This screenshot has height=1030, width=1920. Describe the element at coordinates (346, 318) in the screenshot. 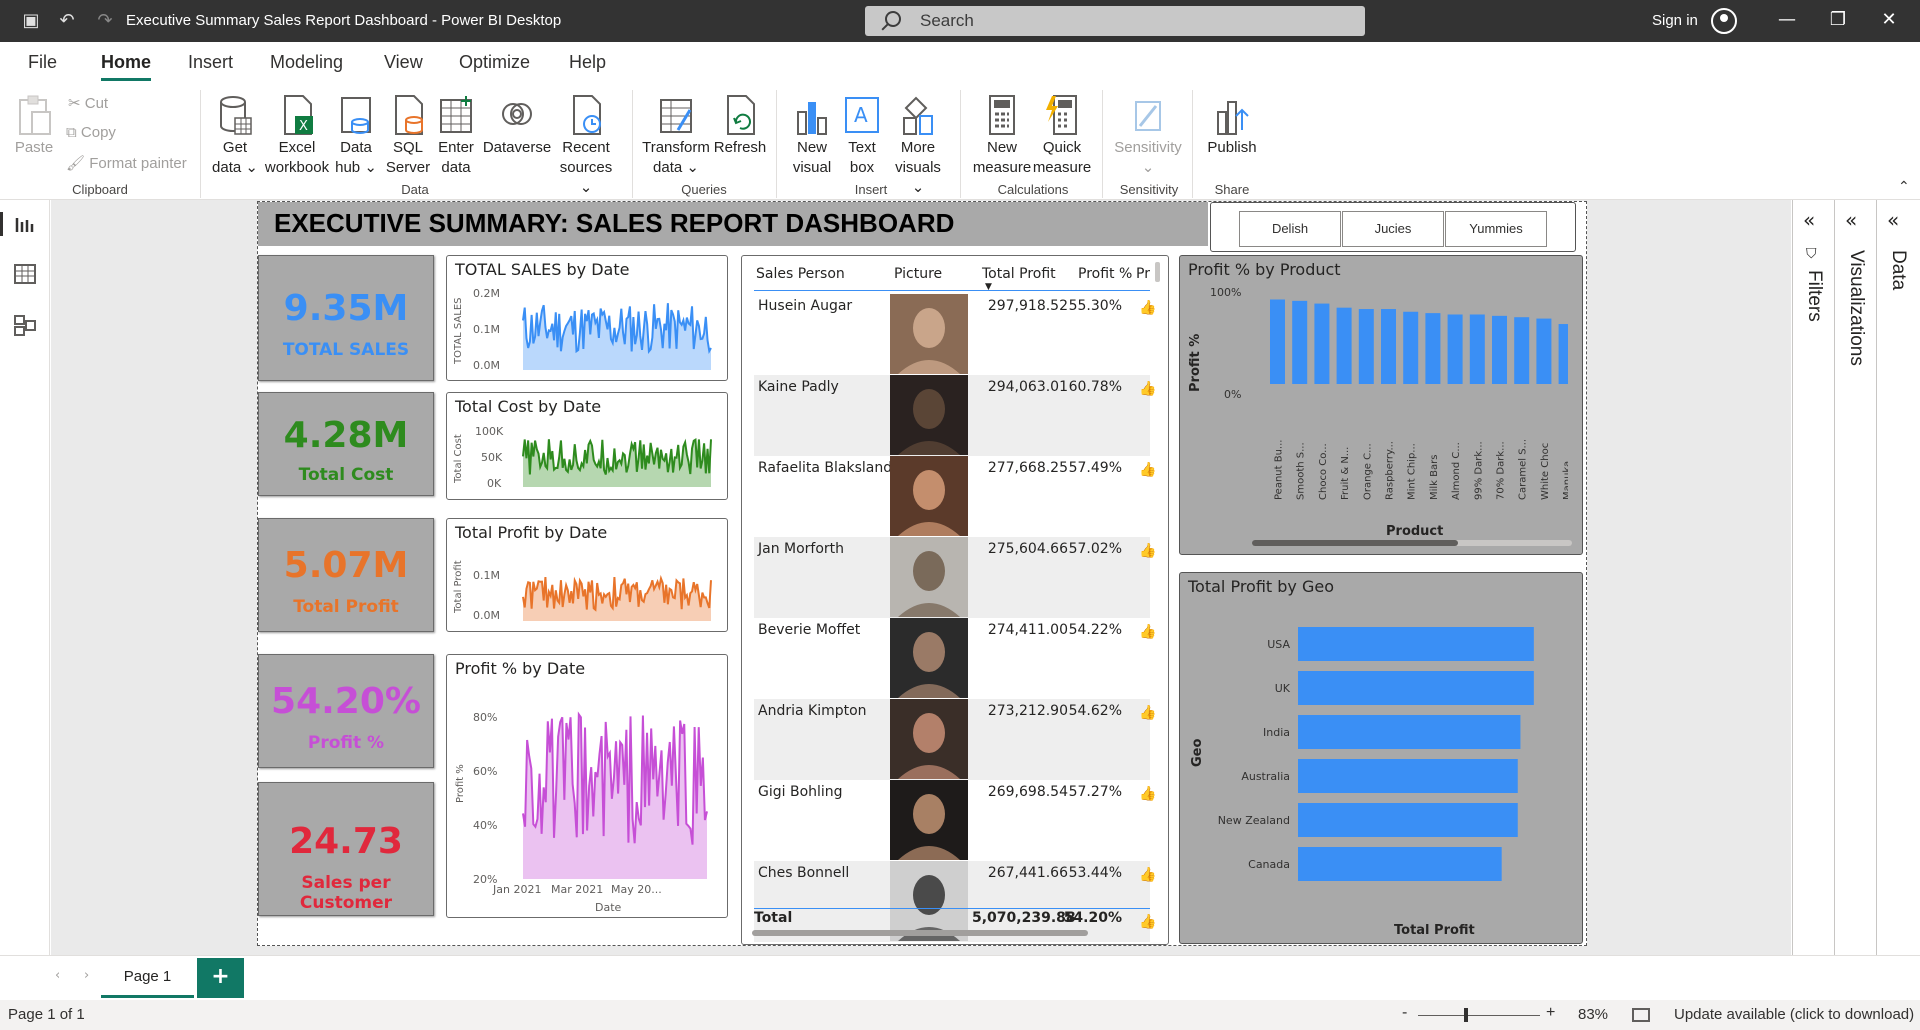

I see `kpi-card-total-sales: 9.35M TOTAL SALES` at that location.